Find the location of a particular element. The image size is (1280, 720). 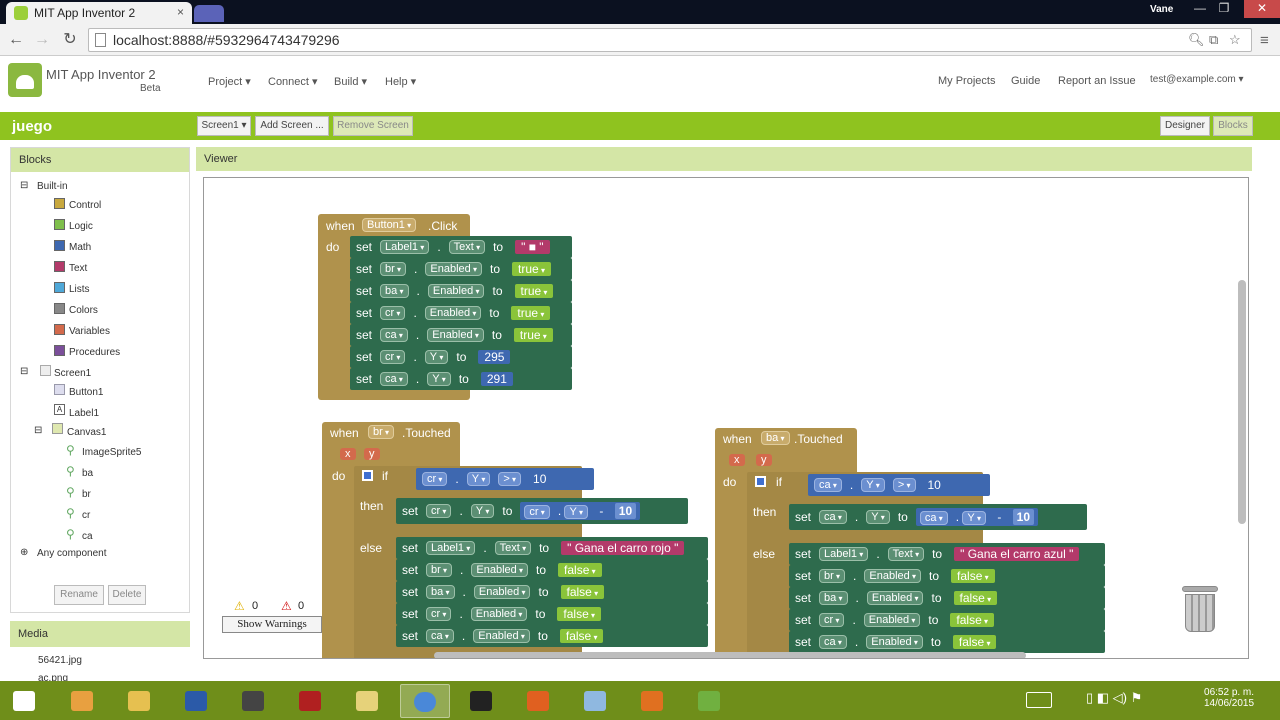

forward-icon: → is located at coordinates (42, 40).